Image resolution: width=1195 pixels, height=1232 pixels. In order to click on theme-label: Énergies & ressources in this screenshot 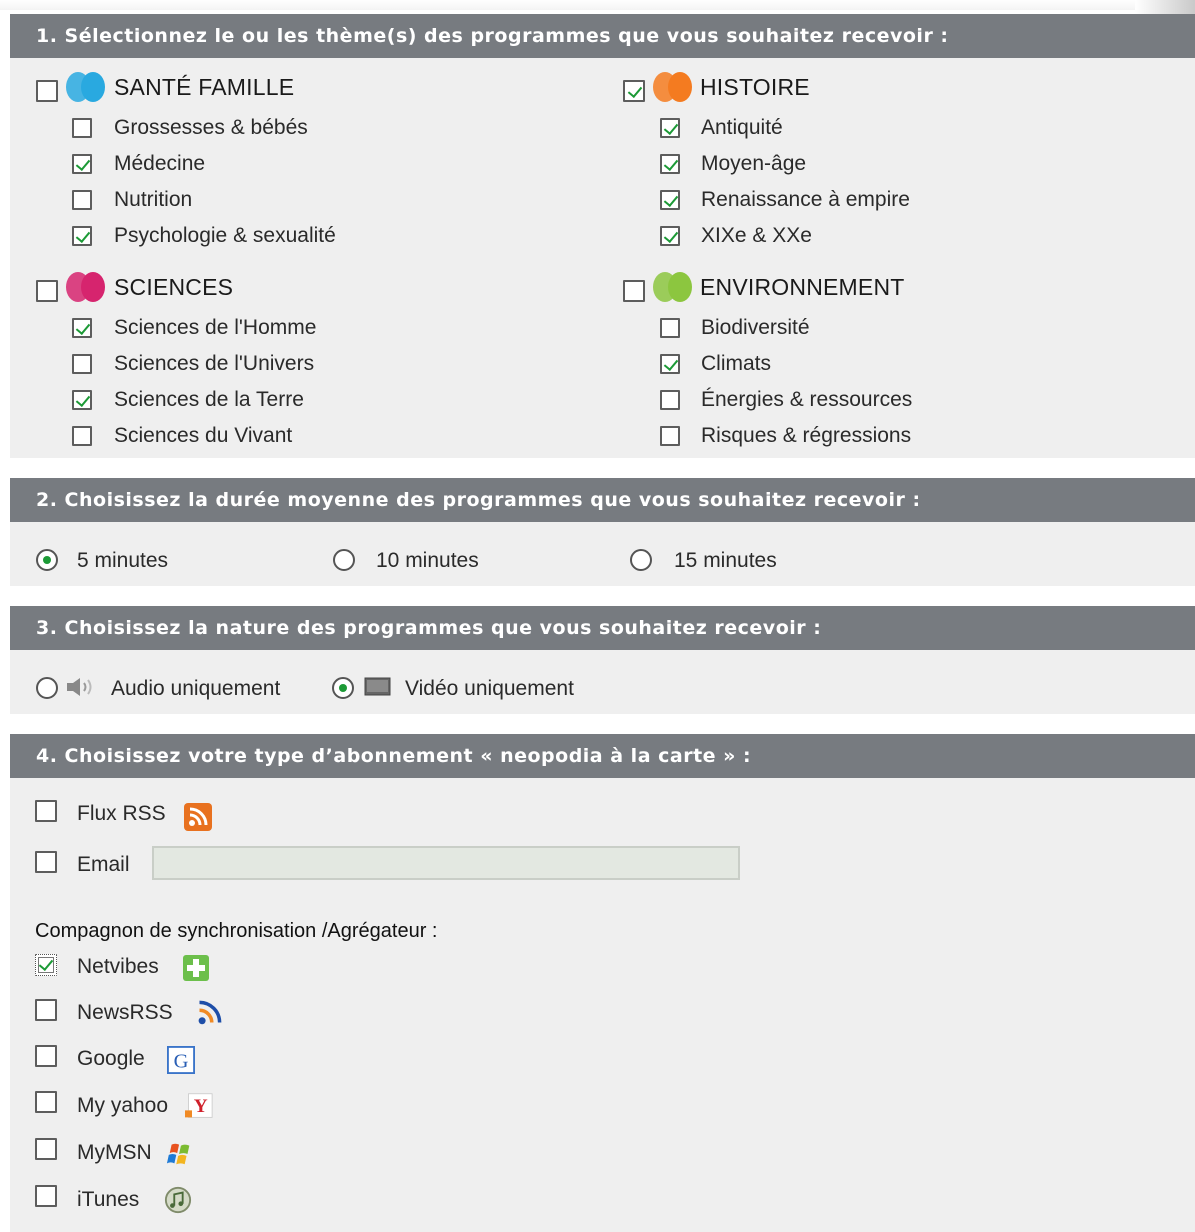, I will do `click(807, 399)`.